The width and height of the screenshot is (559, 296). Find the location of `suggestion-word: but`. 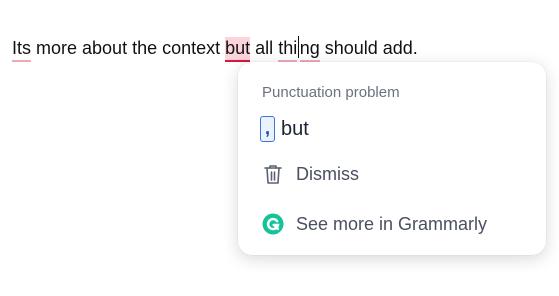

suggestion-word: but is located at coordinates (295, 128).